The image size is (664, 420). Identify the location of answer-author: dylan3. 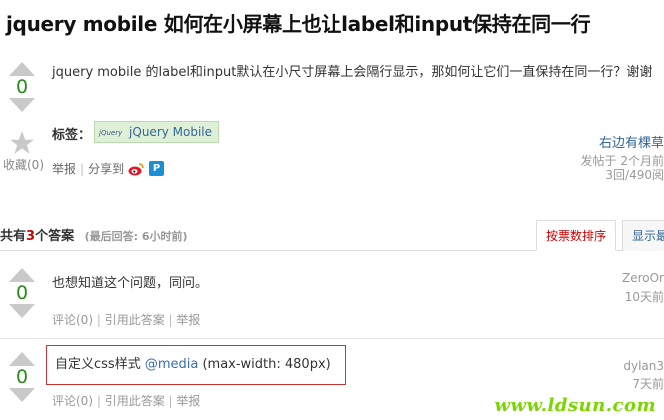
(643, 366).